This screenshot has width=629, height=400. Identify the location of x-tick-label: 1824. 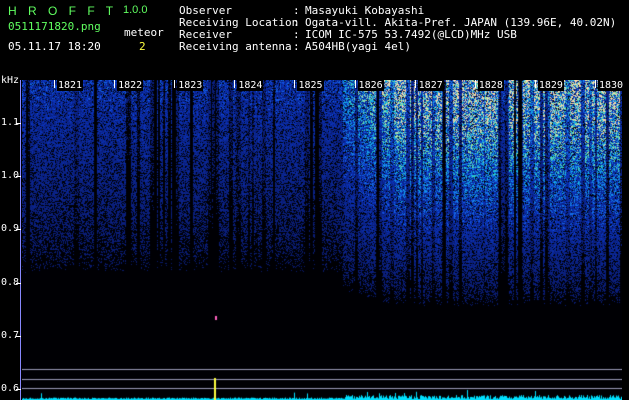
(250, 85).